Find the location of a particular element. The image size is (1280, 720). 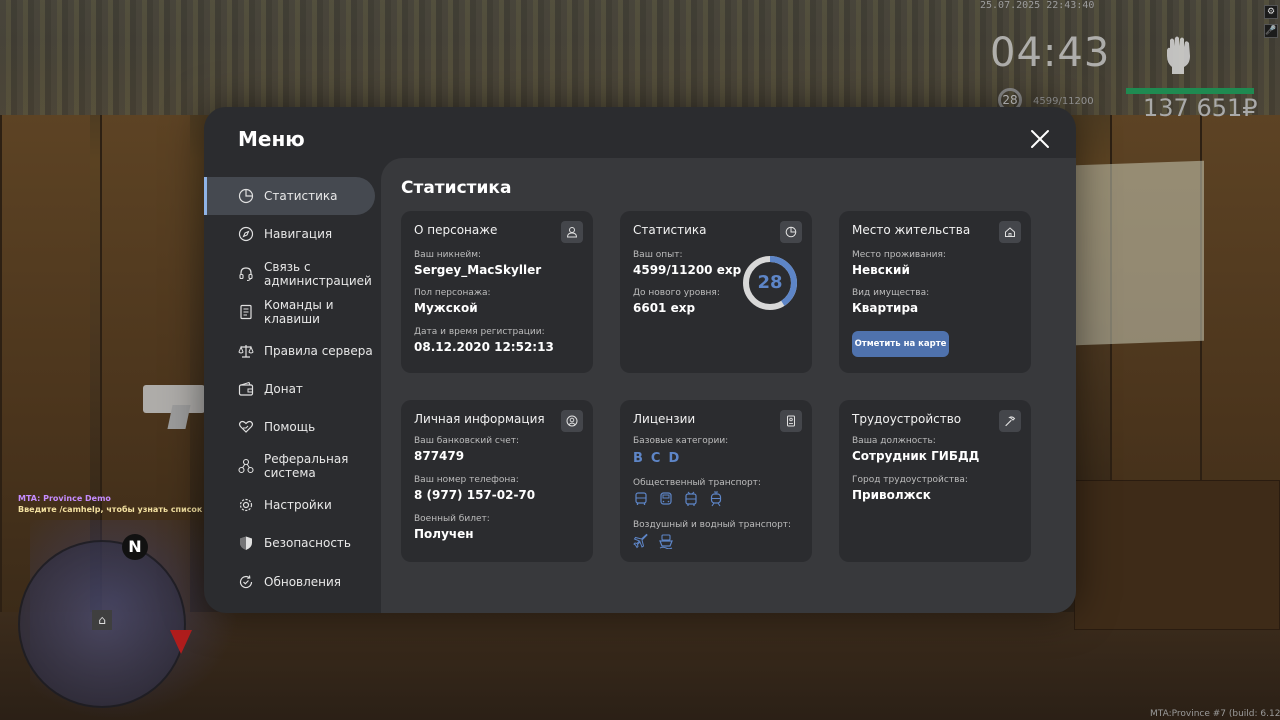

sidebar-item-label: Донат is located at coordinates (283, 389).